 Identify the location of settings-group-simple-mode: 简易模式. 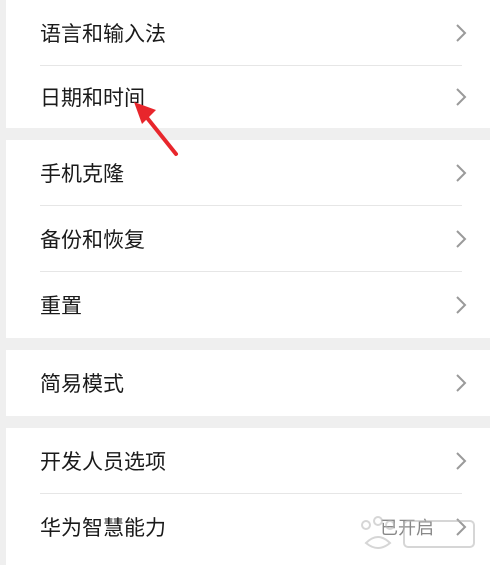
(248, 383).